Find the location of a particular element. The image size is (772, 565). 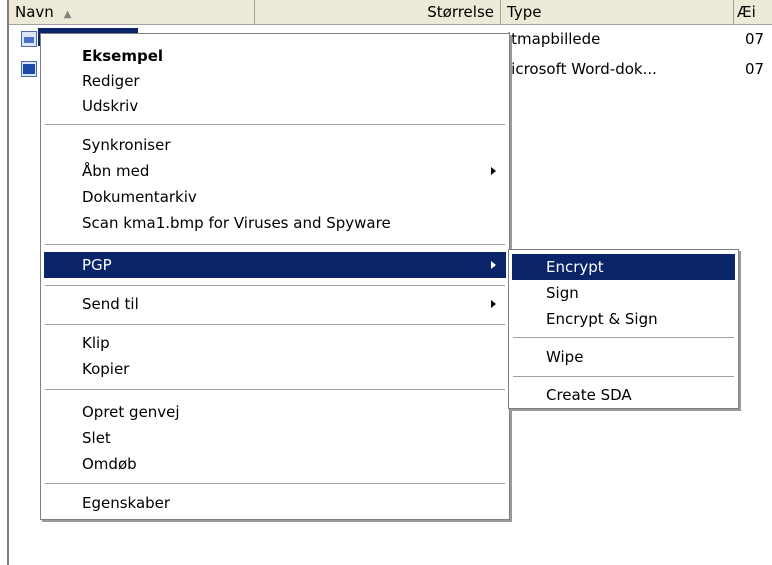

menu-item-open-with-label: Åbn med is located at coordinates (116, 171).